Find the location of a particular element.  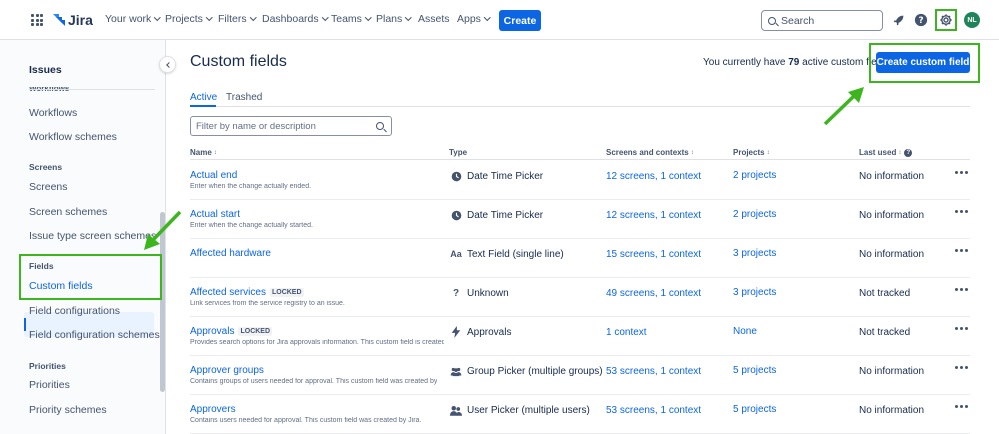

nav-your-work: Your work is located at coordinates (133, 19).